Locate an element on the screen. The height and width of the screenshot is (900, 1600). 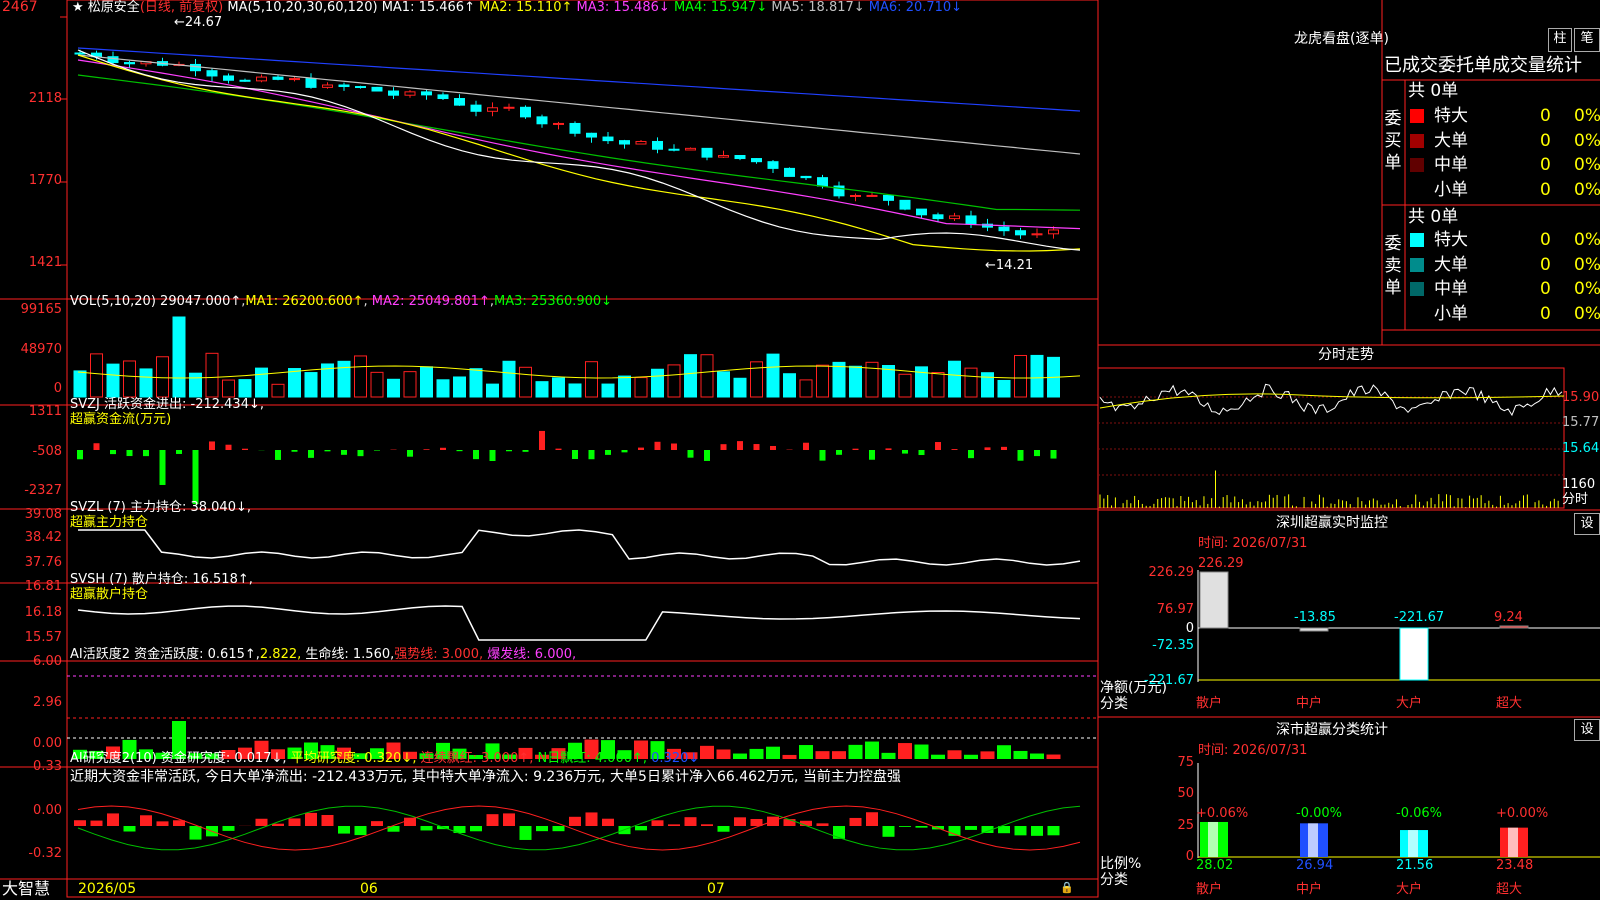
pen-mode-button: 笔 is located at coordinates (1587, 40).